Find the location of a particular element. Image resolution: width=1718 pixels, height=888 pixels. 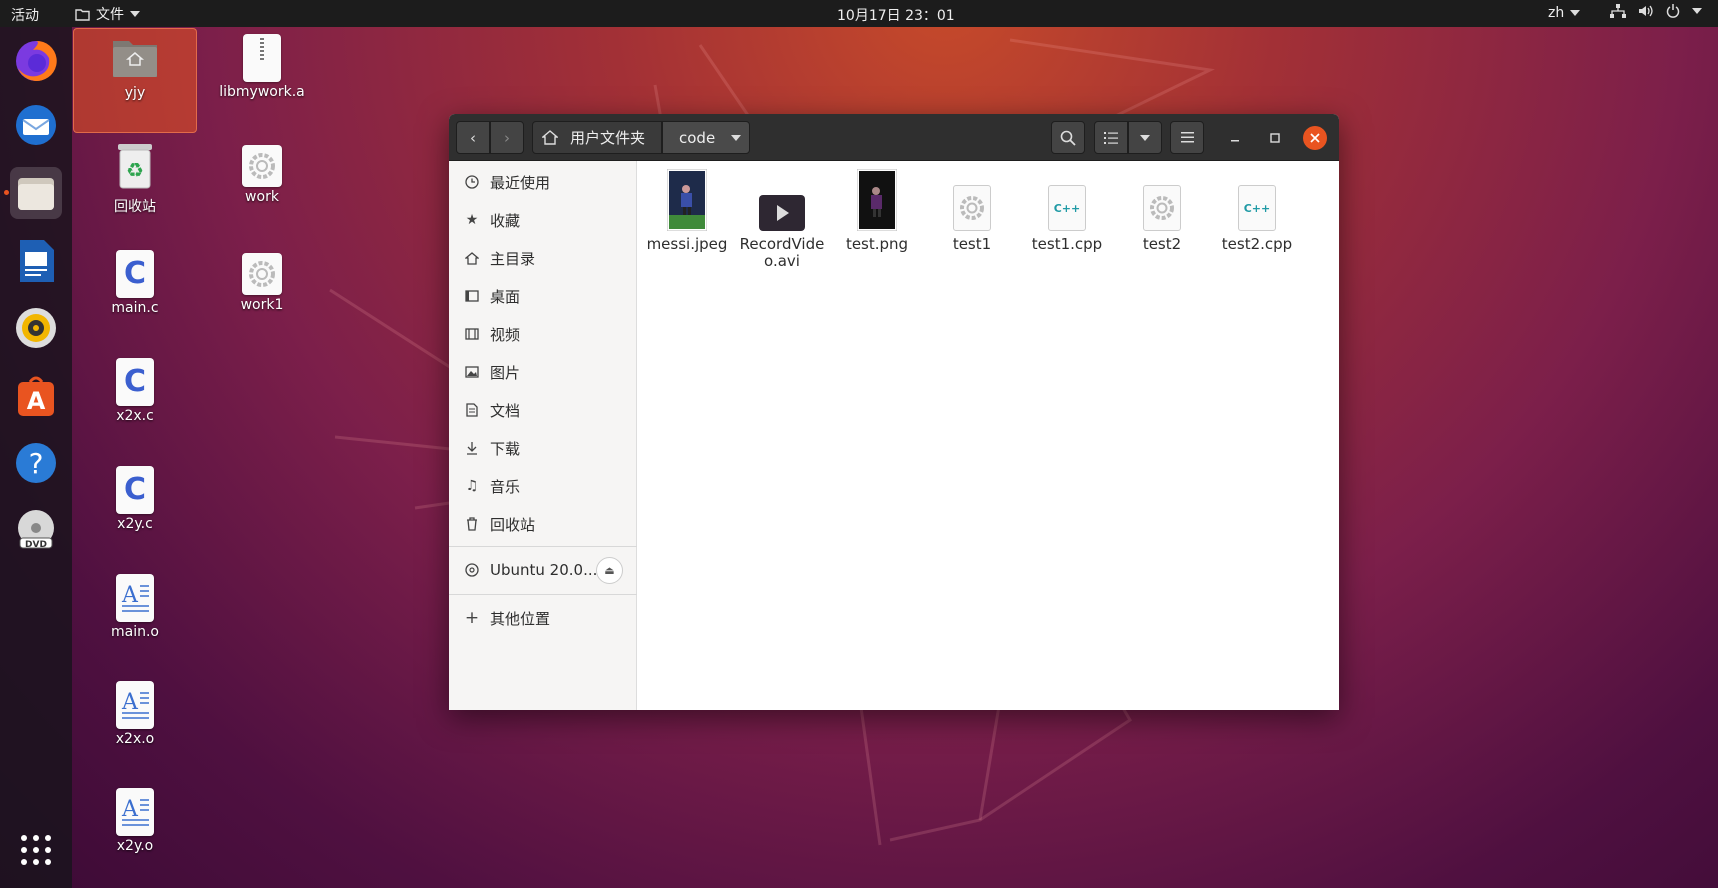

sidebar-item-home: 主目录 is located at coordinates (543, 258).